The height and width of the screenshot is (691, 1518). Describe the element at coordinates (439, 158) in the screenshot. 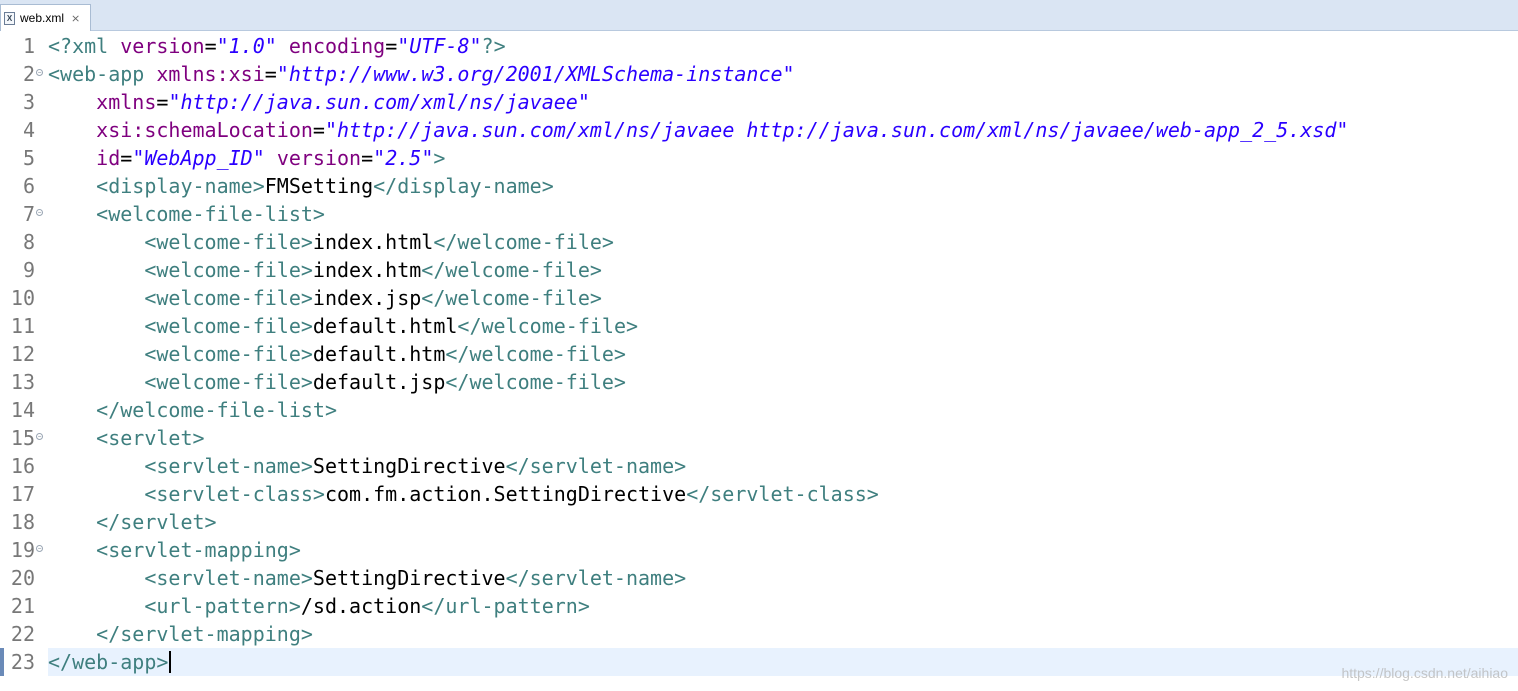

I see `code-token: >` at that location.